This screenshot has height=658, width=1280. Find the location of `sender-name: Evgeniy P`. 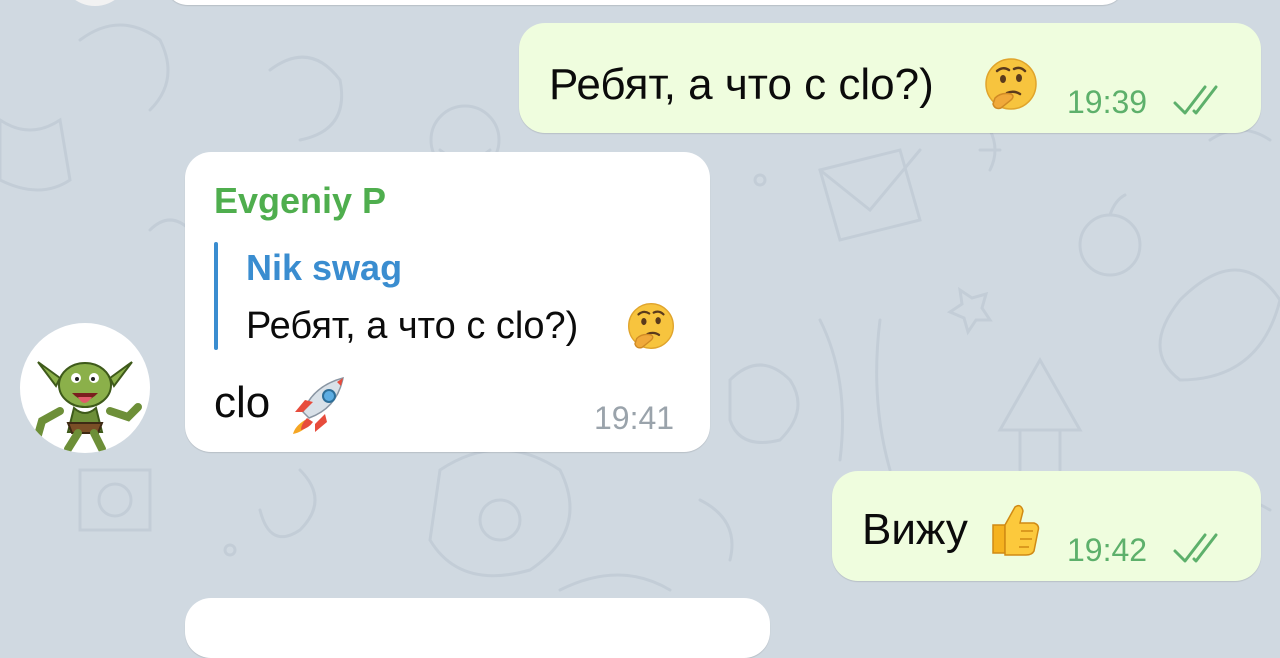

sender-name: Evgeniy P is located at coordinates (300, 201).